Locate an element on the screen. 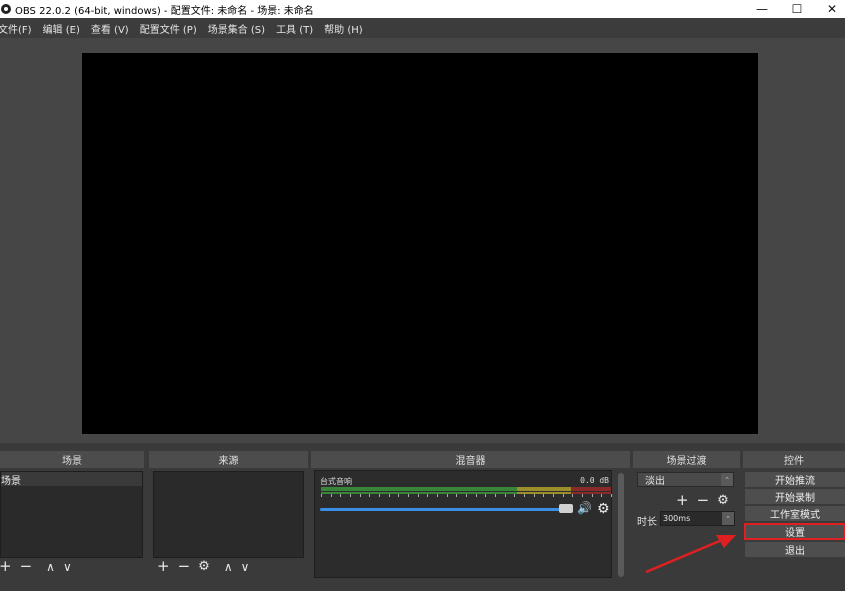 This screenshot has width=845, height=591. transition-selected-value: 淡出 is located at coordinates (655, 481).